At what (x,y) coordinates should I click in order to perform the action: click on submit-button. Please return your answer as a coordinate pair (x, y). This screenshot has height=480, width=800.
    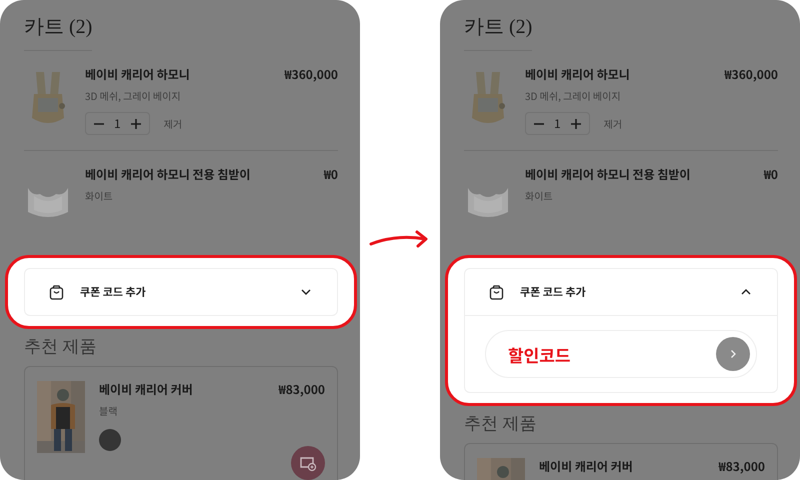
    Looking at the image, I should click on (733, 354).